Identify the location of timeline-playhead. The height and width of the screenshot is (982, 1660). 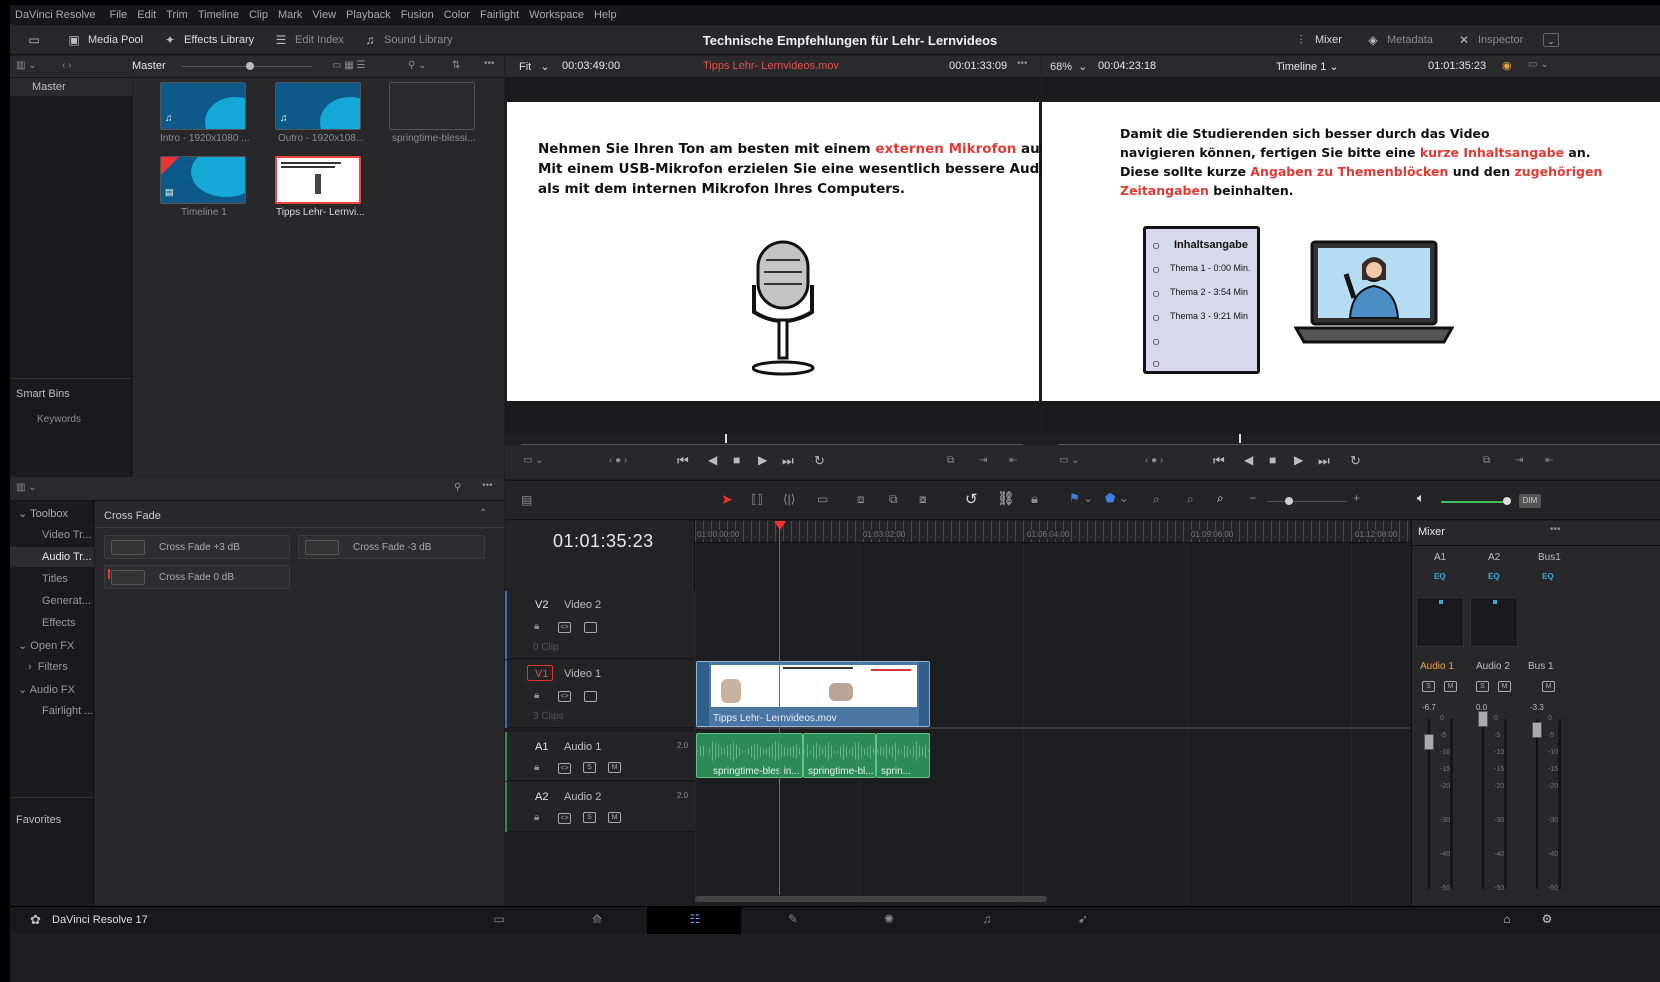
(1240, 438).